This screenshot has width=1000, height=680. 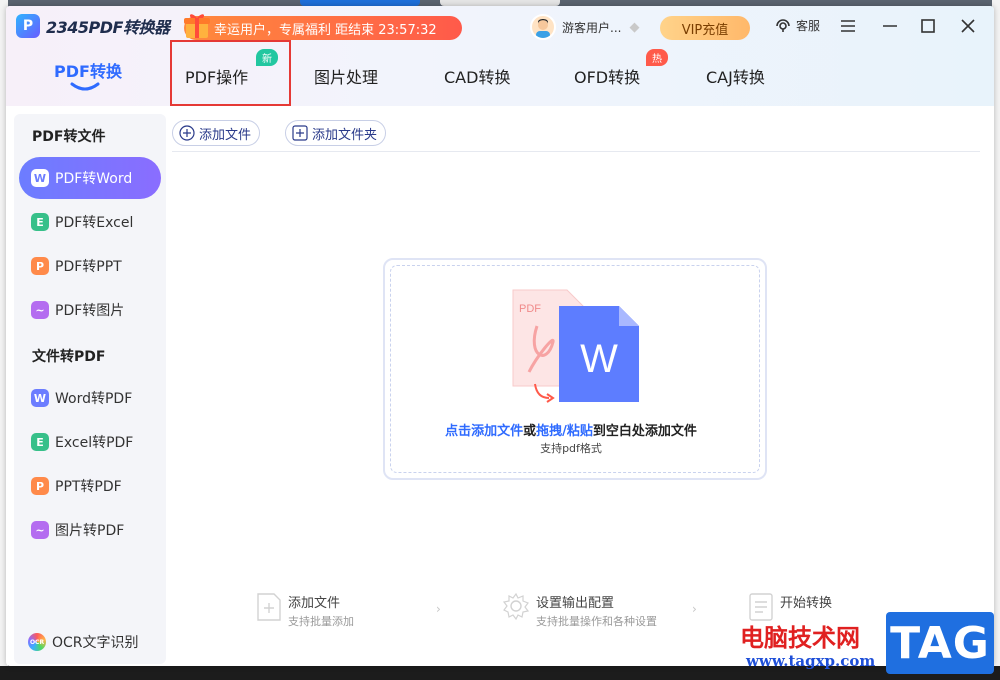 What do you see at coordinates (705, 28) in the screenshot?
I see `vip-recharge-button: VIP充值` at bounding box center [705, 28].